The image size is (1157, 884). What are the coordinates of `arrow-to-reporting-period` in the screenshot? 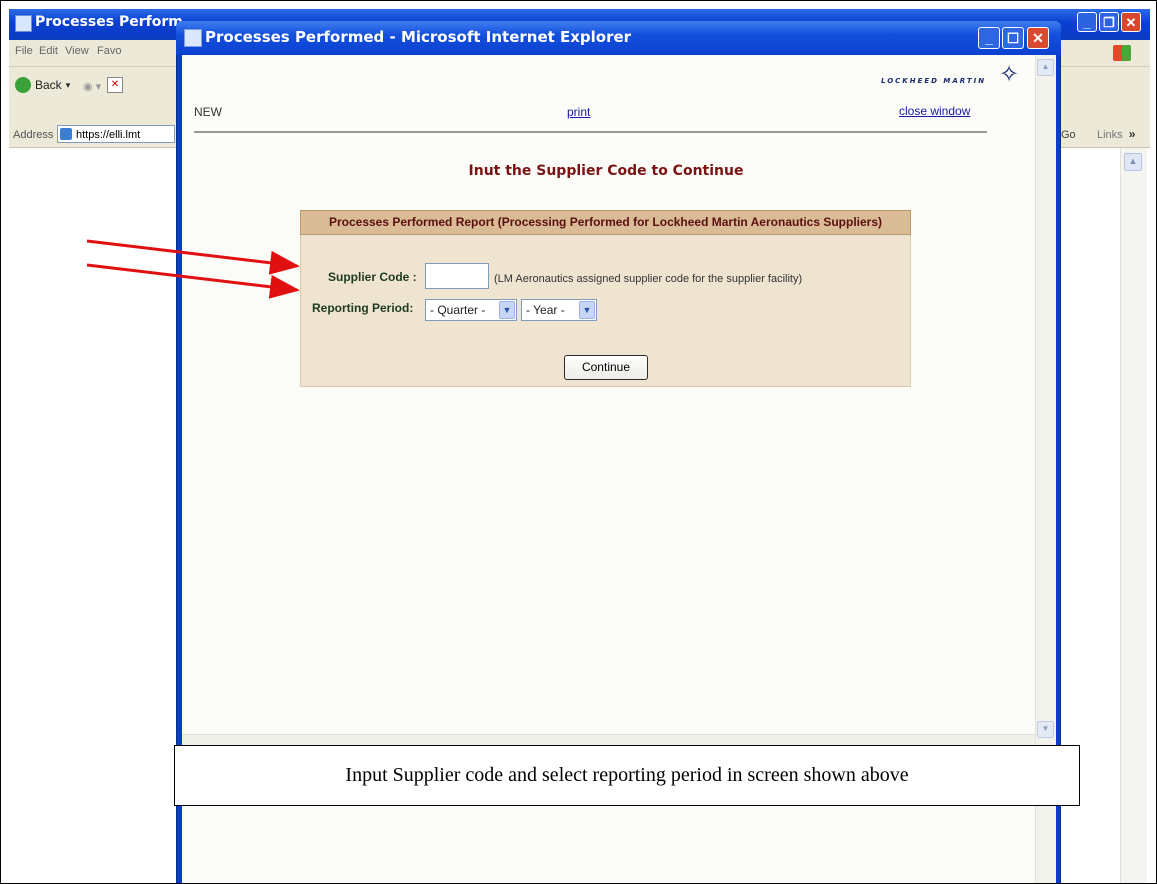 It's located at (193, 281).